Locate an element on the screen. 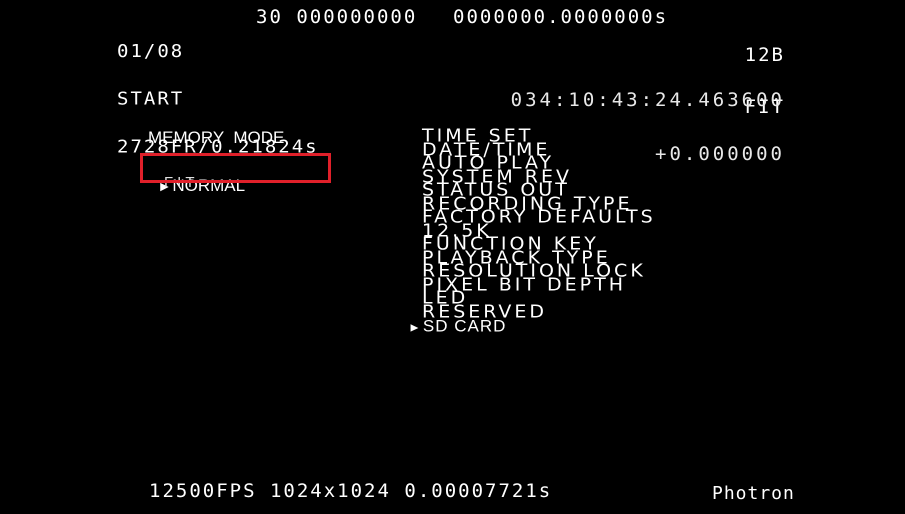 This screenshot has height=514, width=905. trigger-mode: START is located at coordinates (151, 99).